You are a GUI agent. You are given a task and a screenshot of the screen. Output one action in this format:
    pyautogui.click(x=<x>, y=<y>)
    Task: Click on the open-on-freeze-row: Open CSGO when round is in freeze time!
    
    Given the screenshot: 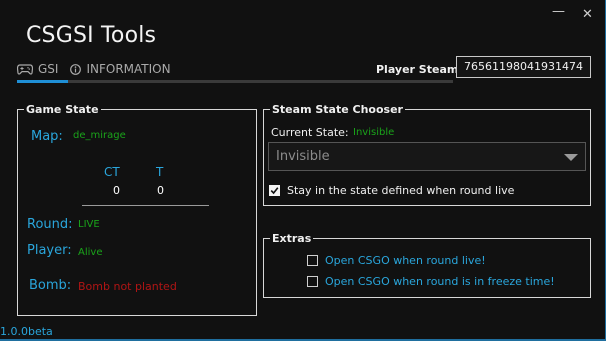 What is the action you would take?
    pyautogui.click(x=431, y=281)
    